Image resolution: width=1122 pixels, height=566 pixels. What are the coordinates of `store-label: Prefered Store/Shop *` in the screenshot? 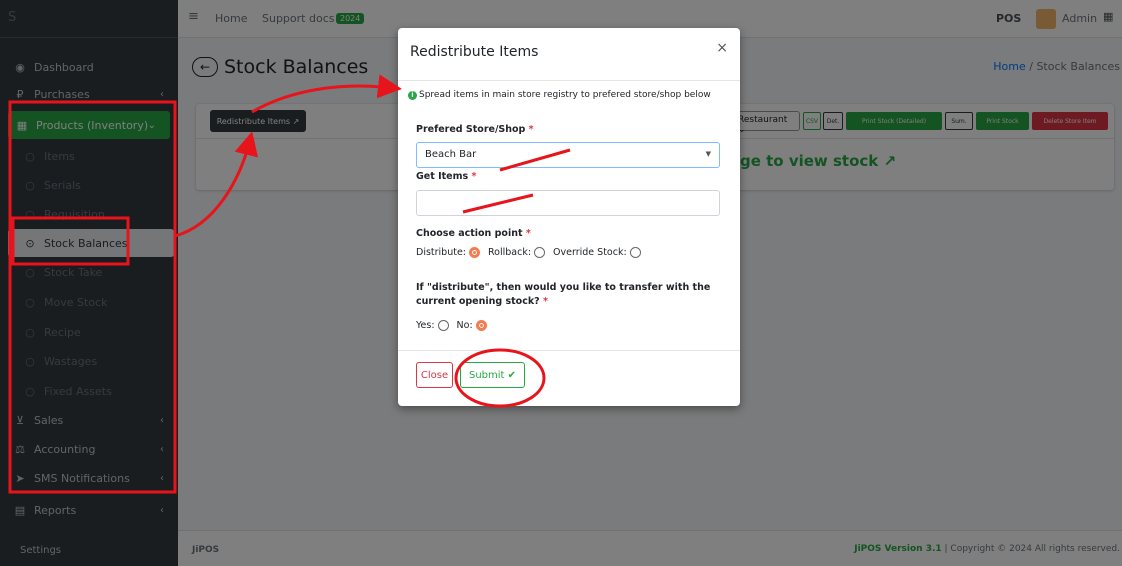 It's located at (475, 129).